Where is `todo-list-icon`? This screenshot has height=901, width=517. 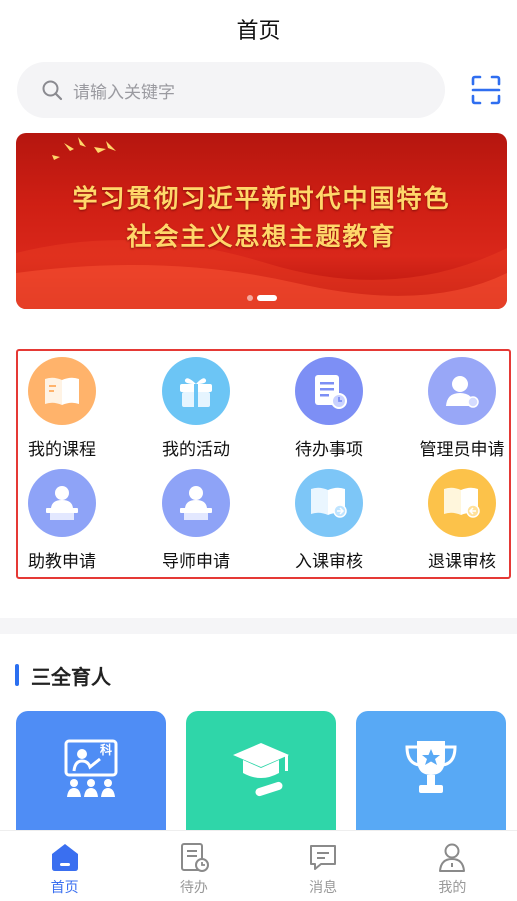
todo-list-icon is located at coordinates (331, 392).